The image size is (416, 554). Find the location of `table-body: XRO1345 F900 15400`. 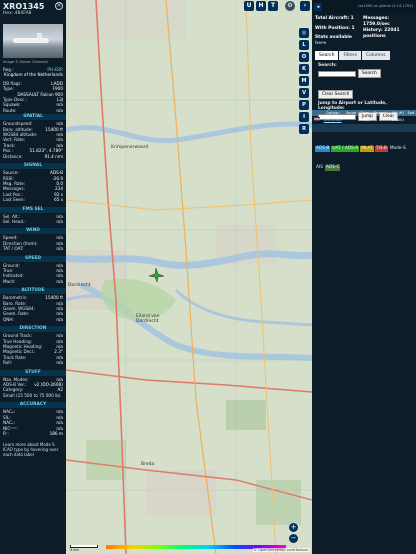

table-body: XRO1345 F900 15400 is located at coordinates (364, 119).